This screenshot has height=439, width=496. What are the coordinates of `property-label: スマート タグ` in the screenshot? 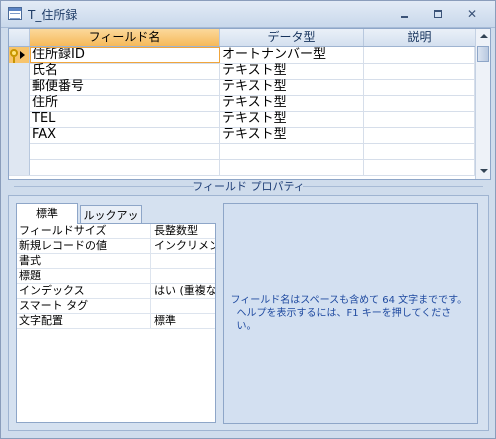 It's located at (84, 306).